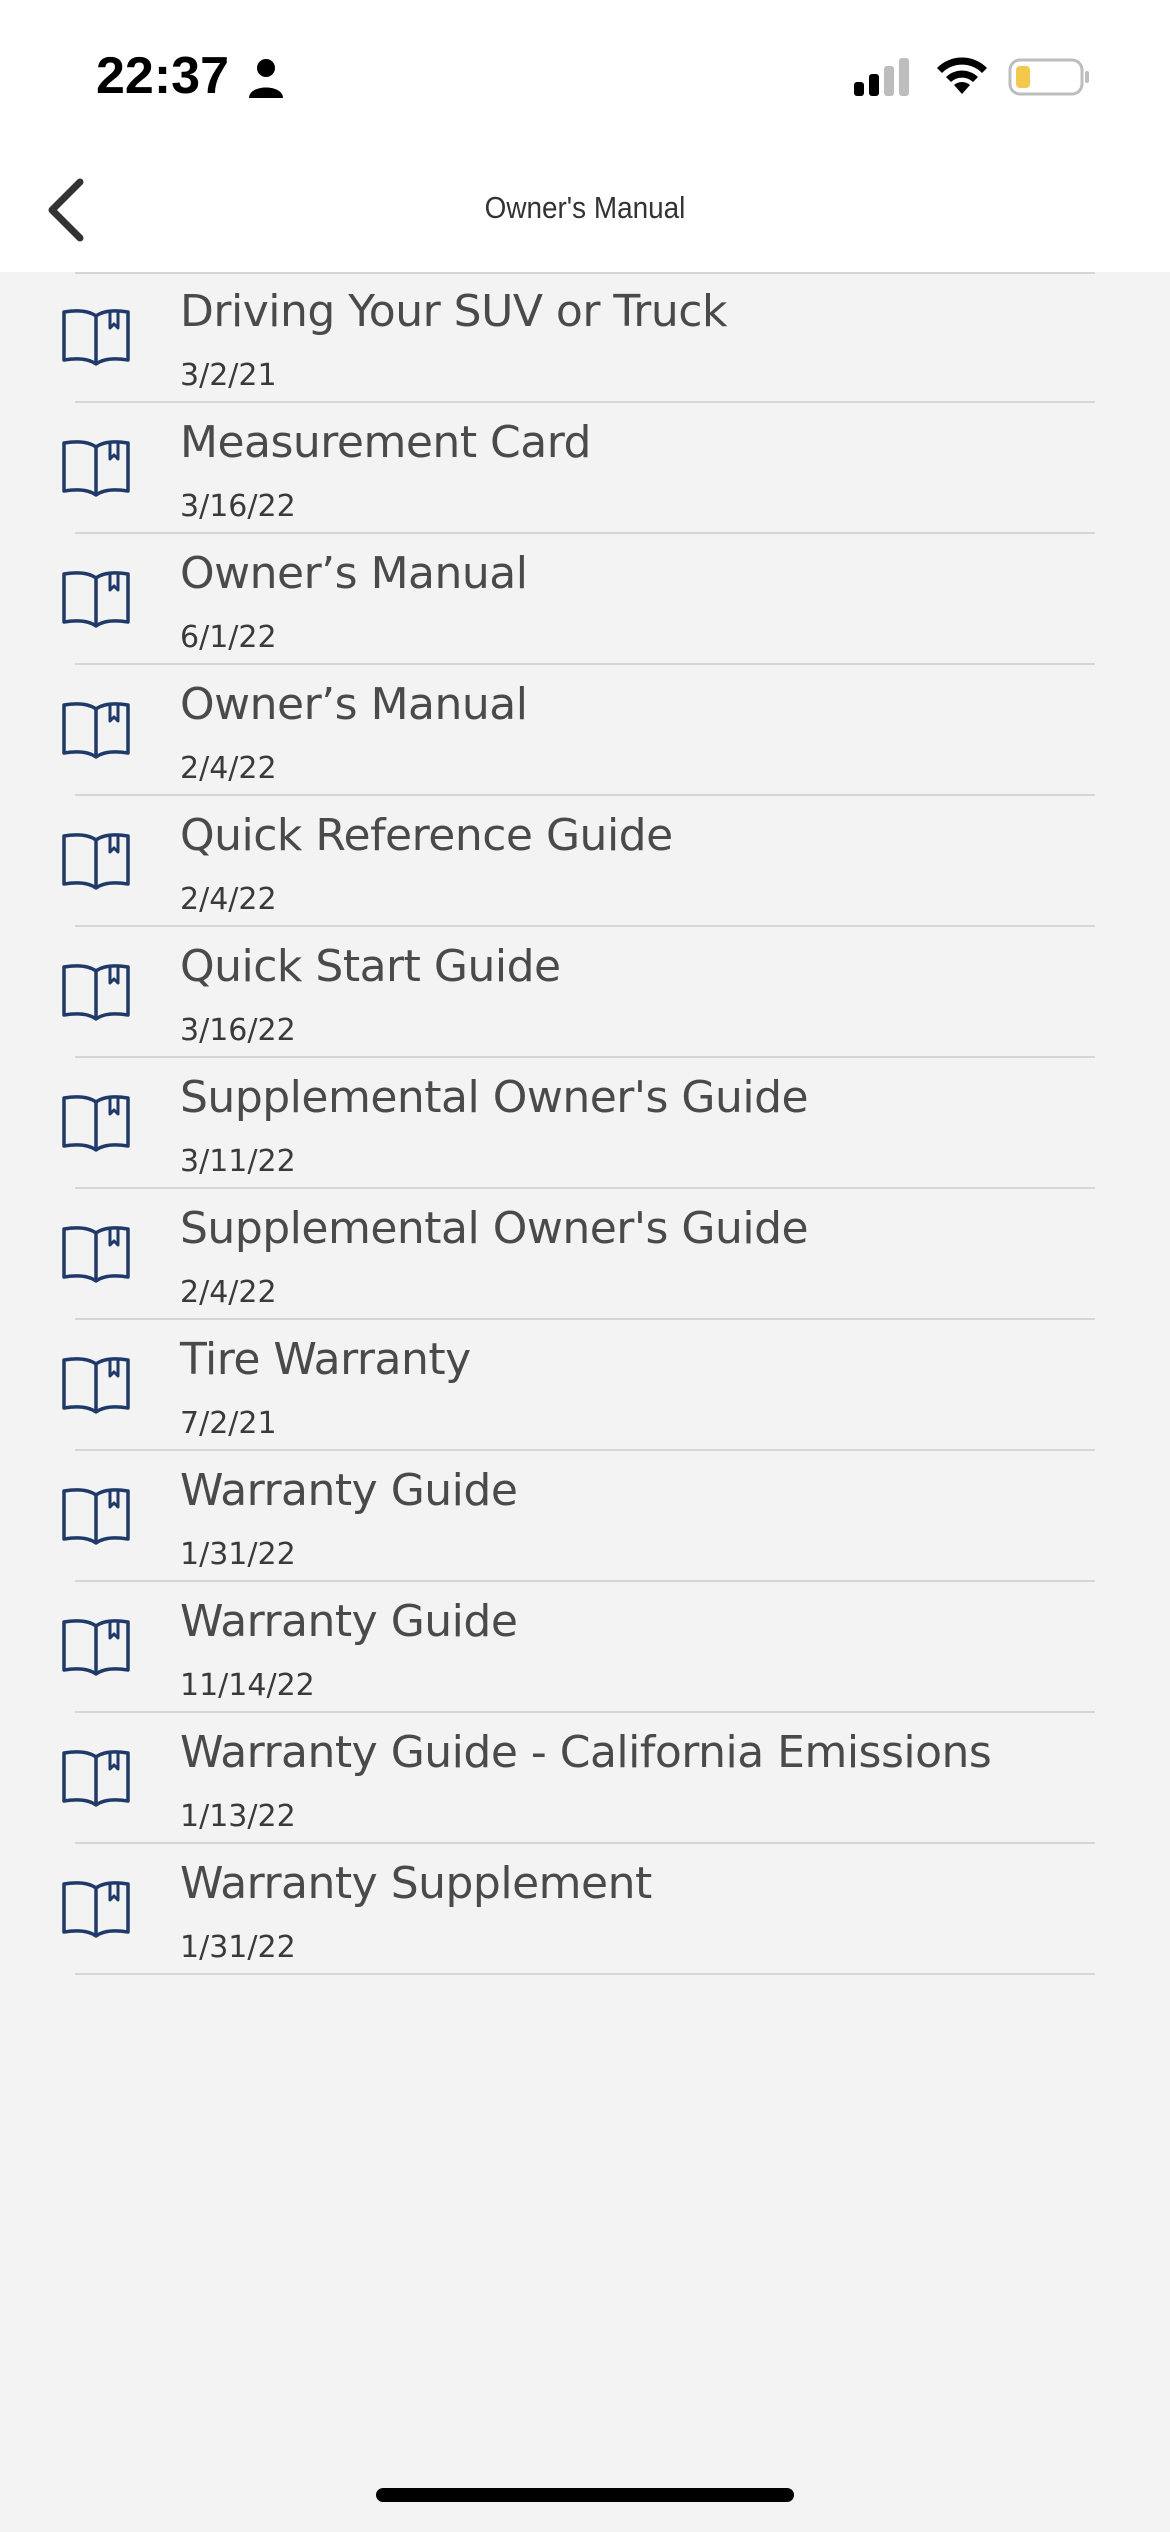  I want to click on list-item: Warranty Guide 11/14/22, so click(585, 1647).